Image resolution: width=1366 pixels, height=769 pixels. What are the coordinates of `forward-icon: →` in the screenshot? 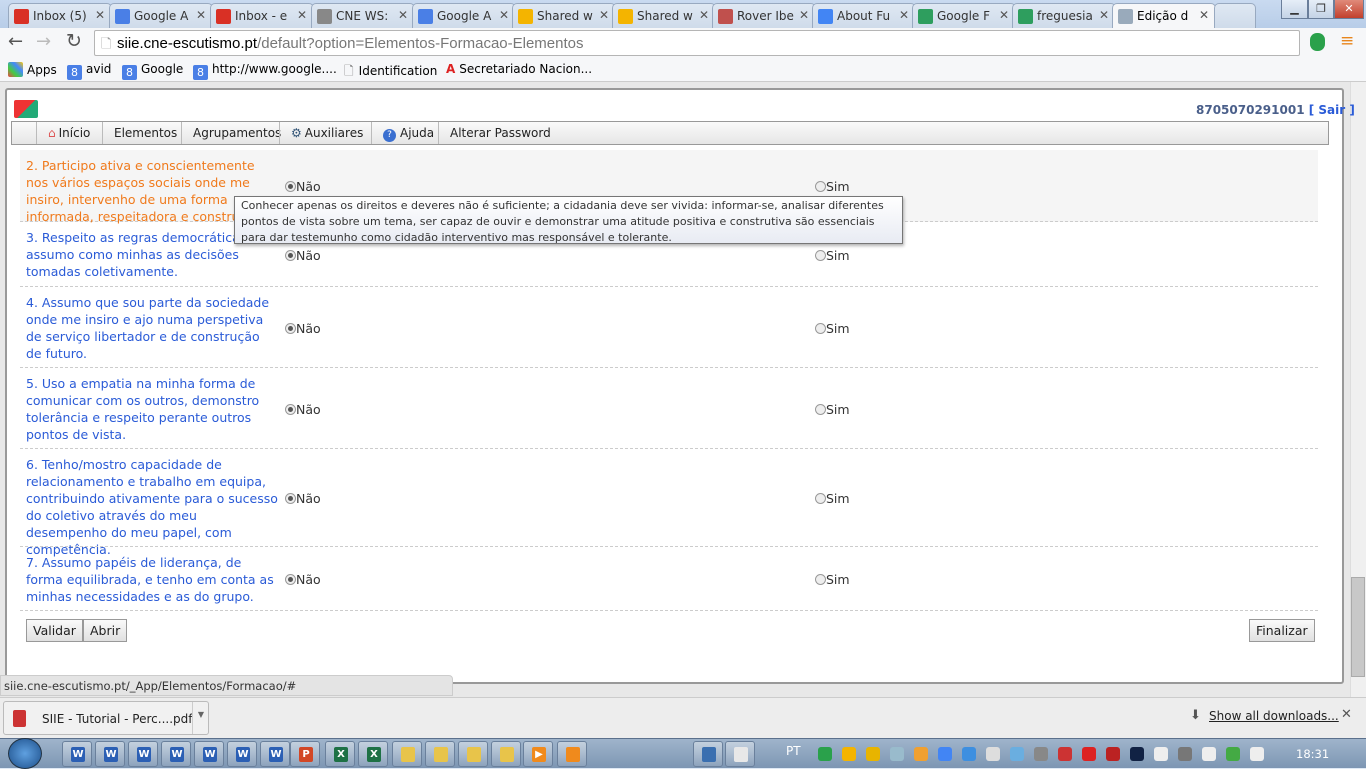 It's located at (43, 41).